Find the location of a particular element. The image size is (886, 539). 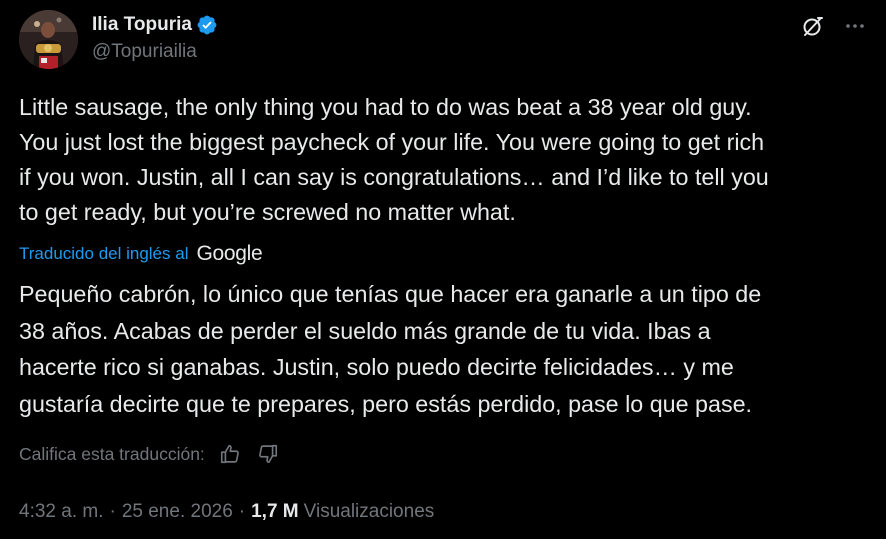

avatar-image is located at coordinates (48, 39).